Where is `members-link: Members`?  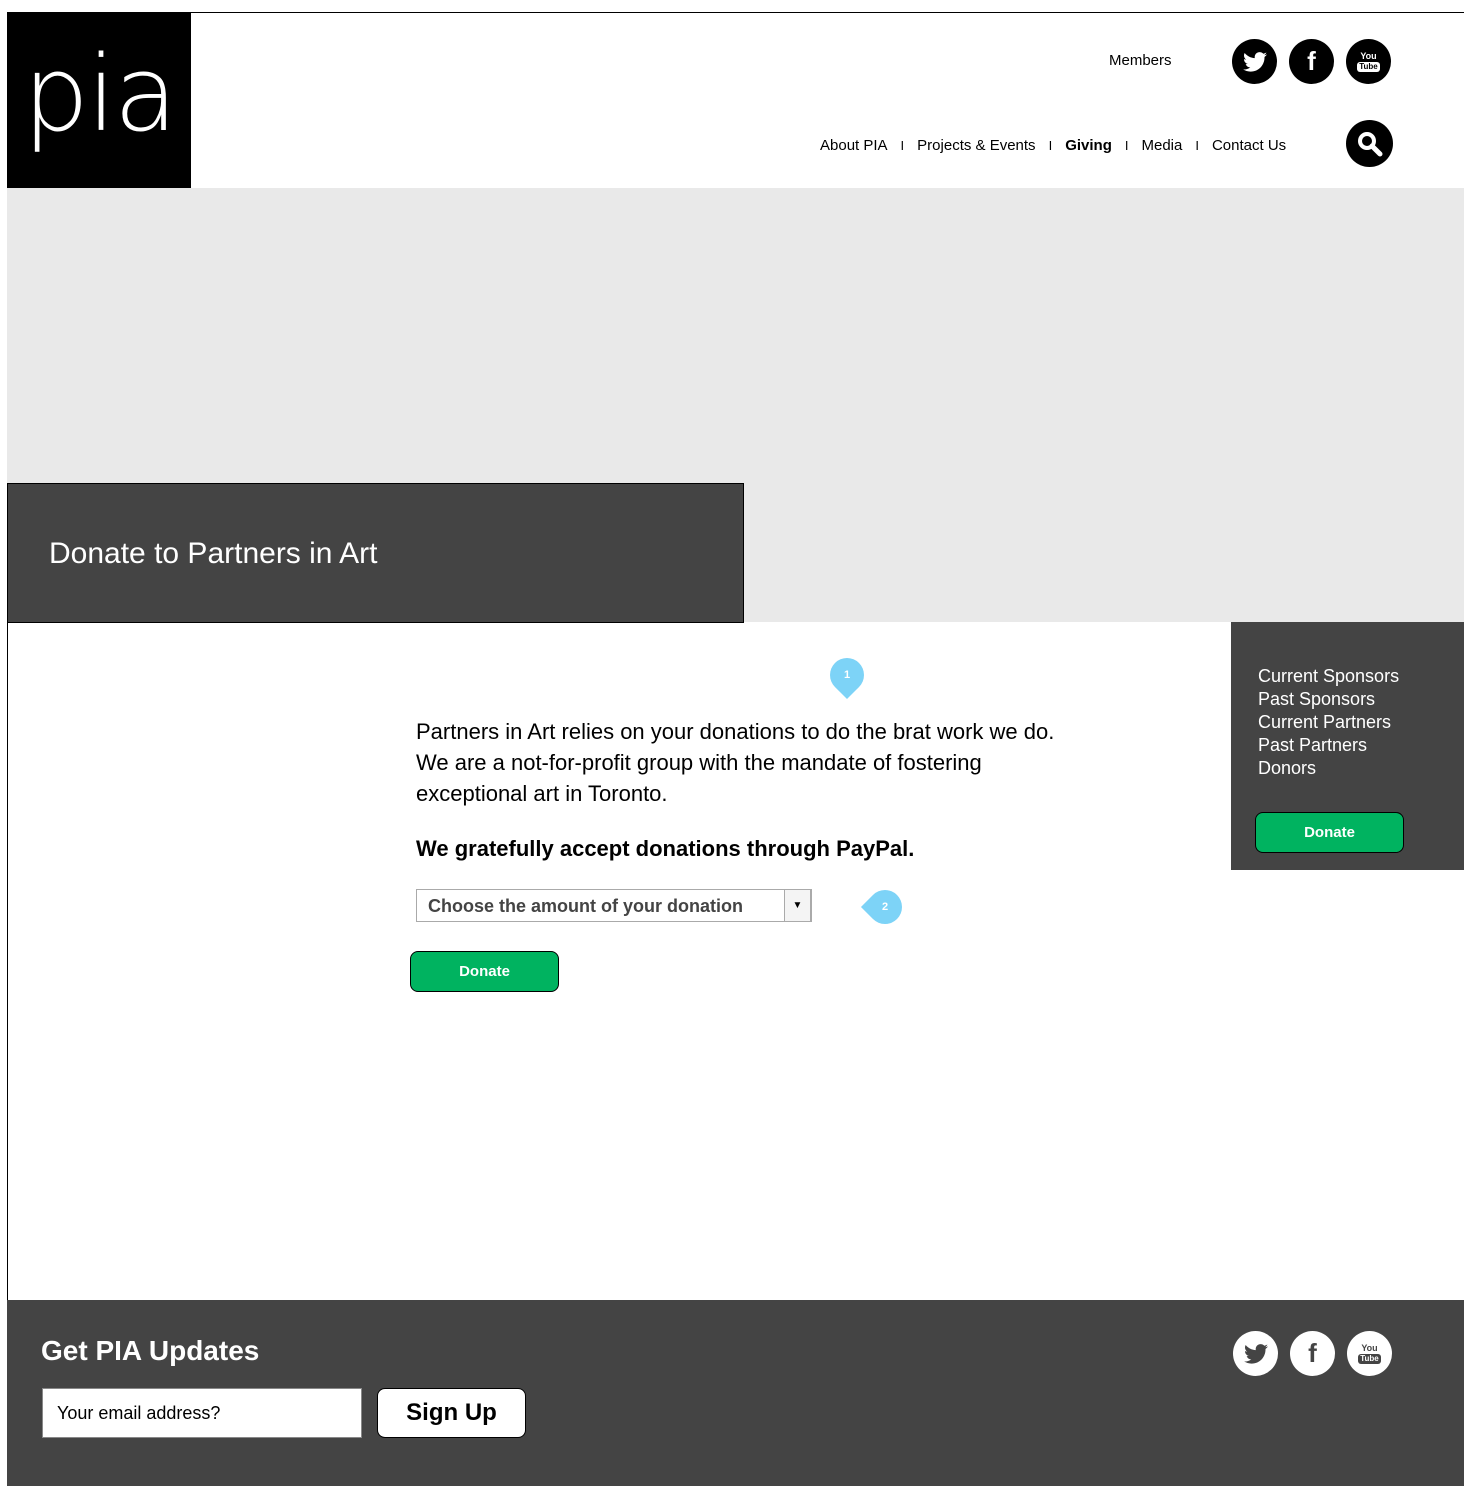 members-link: Members is located at coordinates (1140, 60).